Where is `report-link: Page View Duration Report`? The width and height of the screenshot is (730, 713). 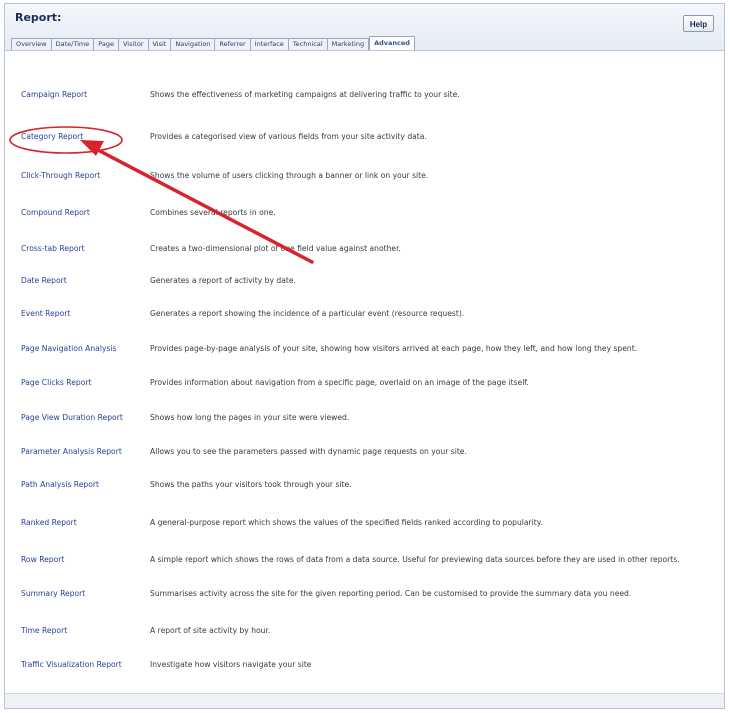 report-link: Page View Duration Report is located at coordinates (72, 418).